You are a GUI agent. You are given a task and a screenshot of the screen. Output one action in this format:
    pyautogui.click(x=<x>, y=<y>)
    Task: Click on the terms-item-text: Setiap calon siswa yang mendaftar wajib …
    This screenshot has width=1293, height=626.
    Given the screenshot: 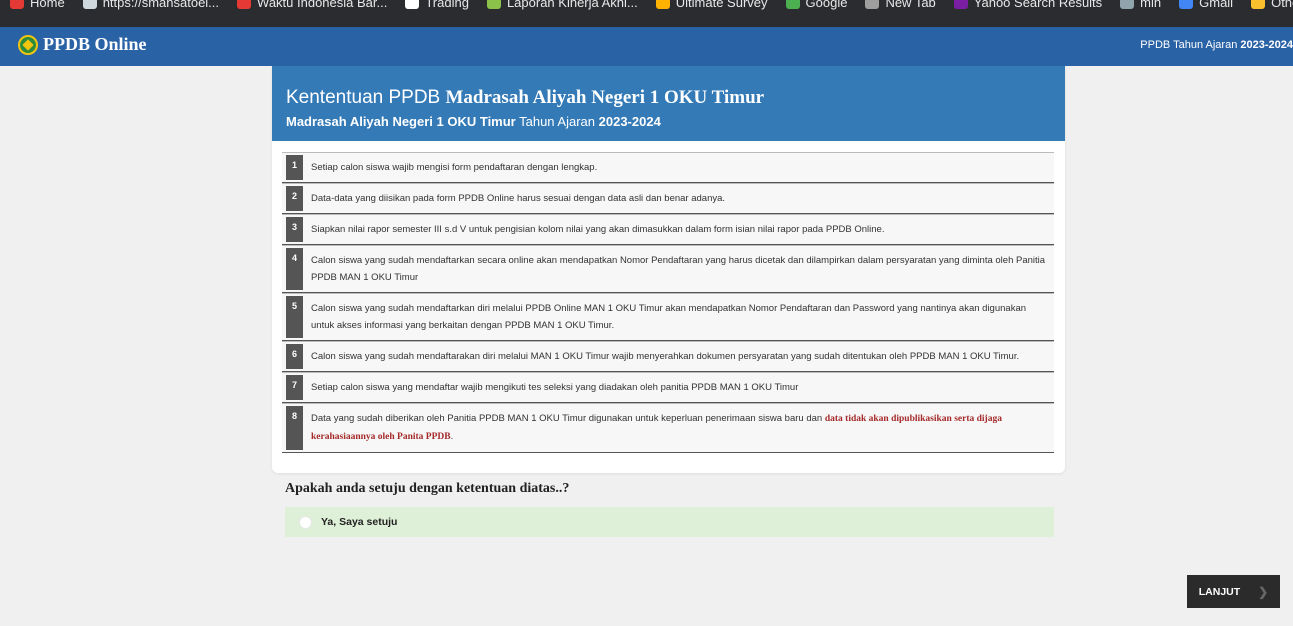 What is the action you would take?
    pyautogui.click(x=553, y=387)
    